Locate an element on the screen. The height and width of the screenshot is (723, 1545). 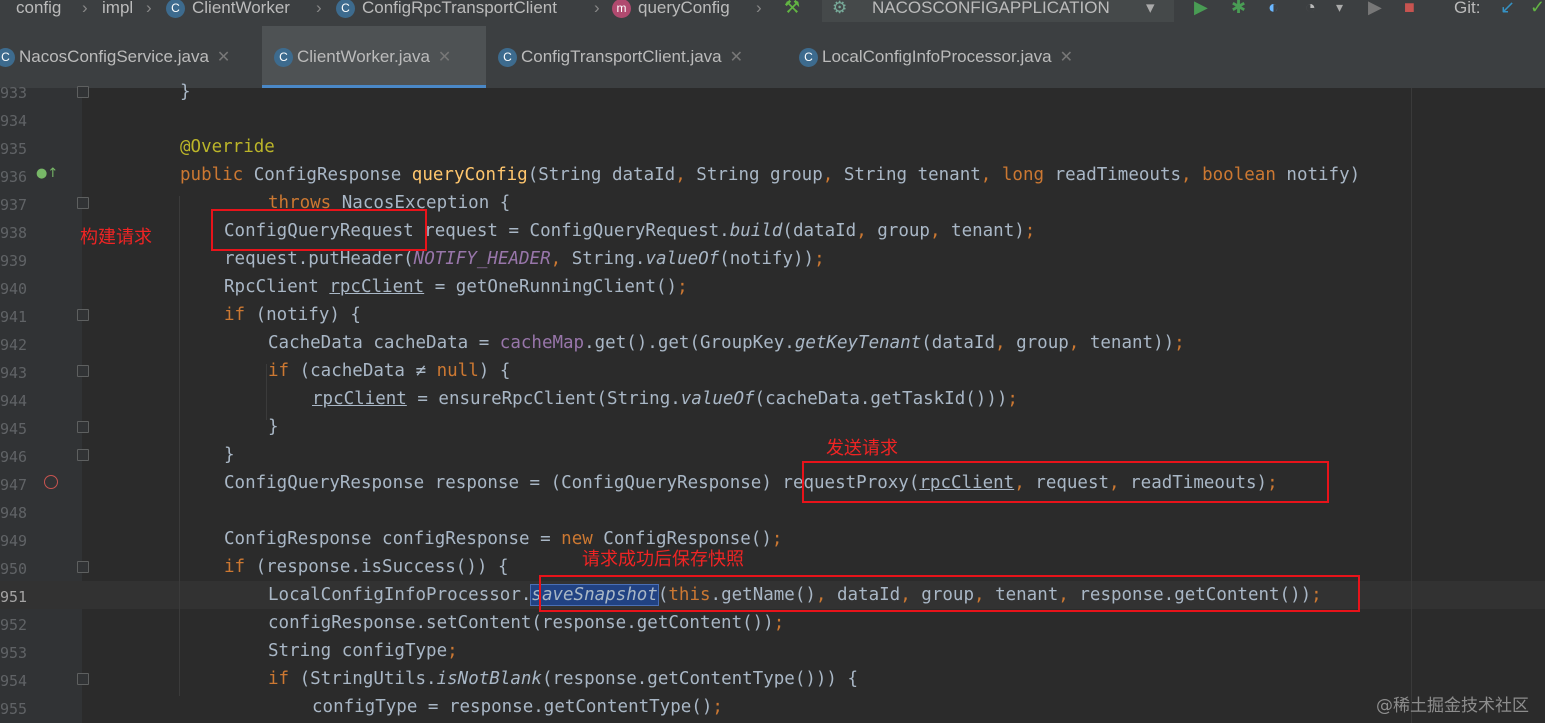
breadcrumb-label: ConfigRpcTransportClient is located at coordinates (459, 8).